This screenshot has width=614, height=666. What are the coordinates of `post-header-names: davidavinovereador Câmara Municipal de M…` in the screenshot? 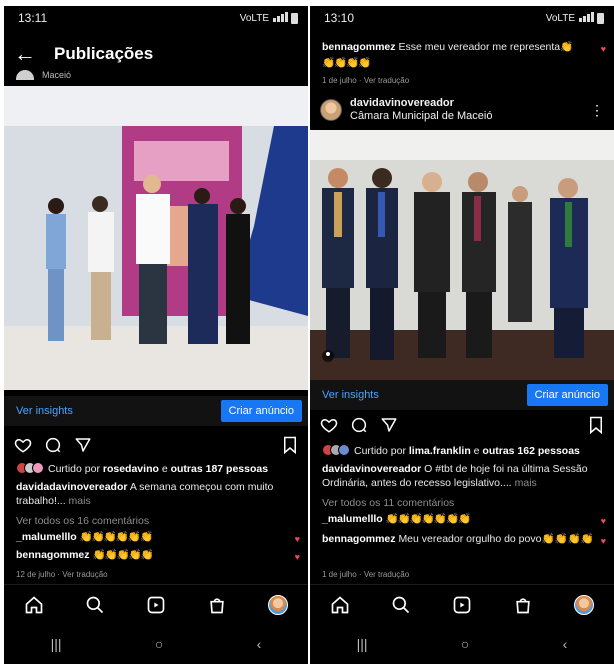 It's located at (421, 110).